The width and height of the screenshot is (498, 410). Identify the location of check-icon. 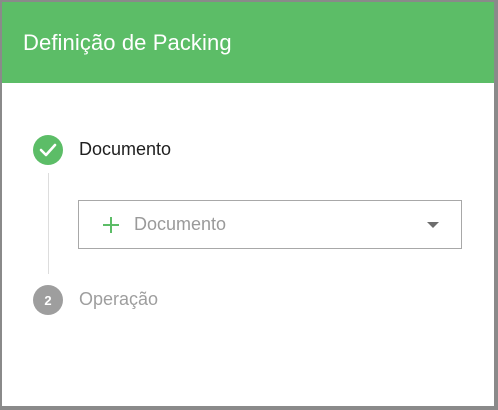
(48, 150).